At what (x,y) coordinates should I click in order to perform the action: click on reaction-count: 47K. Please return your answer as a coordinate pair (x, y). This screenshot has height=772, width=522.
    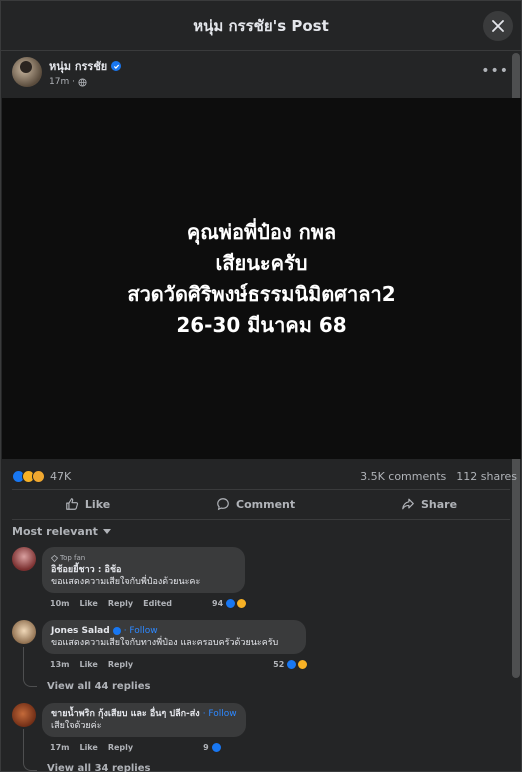
    Looking at the image, I should click on (61, 476).